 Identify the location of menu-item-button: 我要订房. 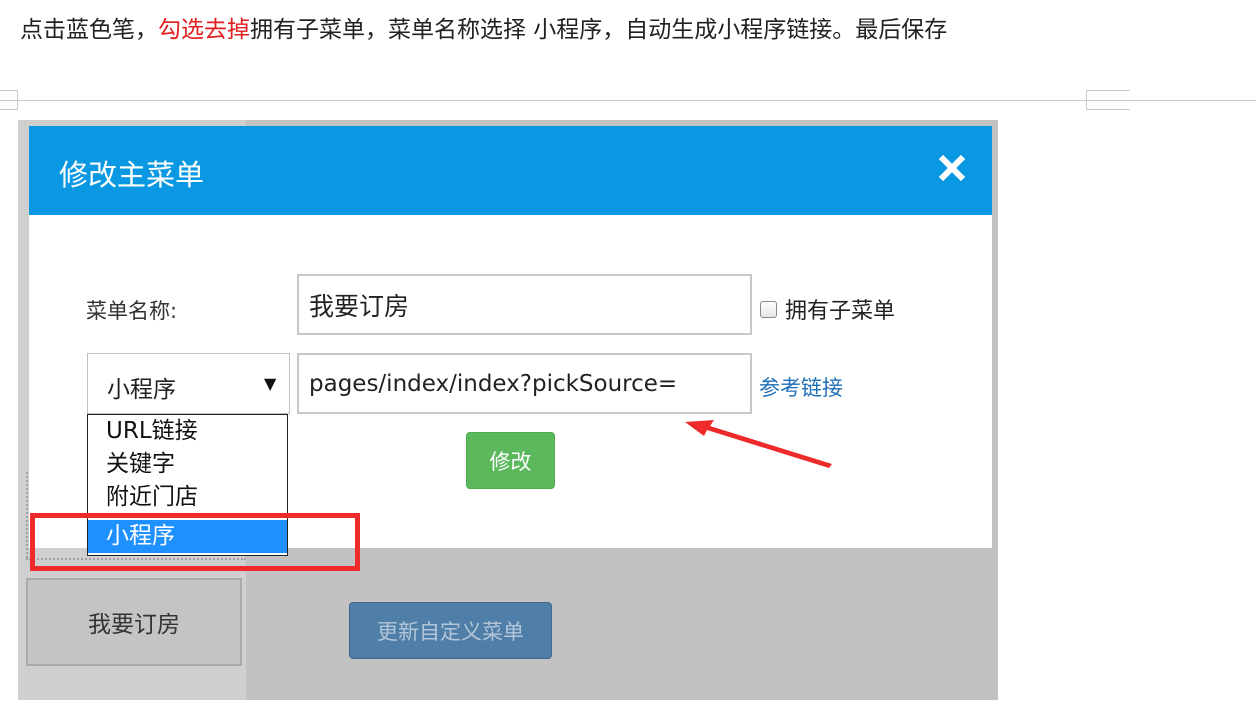
(134, 622).